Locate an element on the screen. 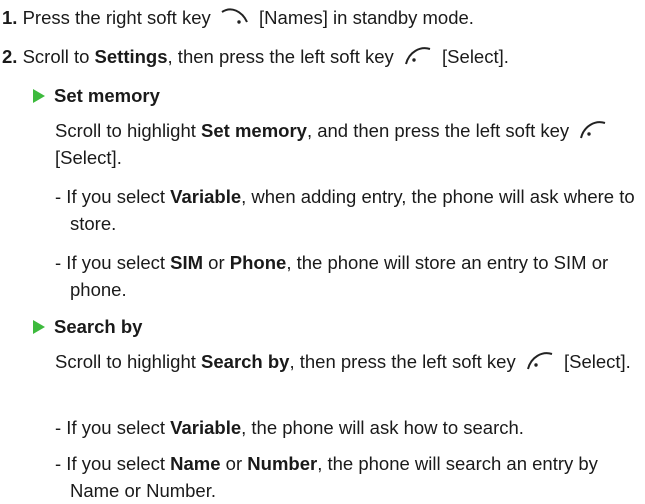 This screenshot has height=504, width=645. step-text: [Select]. is located at coordinates (472, 56).